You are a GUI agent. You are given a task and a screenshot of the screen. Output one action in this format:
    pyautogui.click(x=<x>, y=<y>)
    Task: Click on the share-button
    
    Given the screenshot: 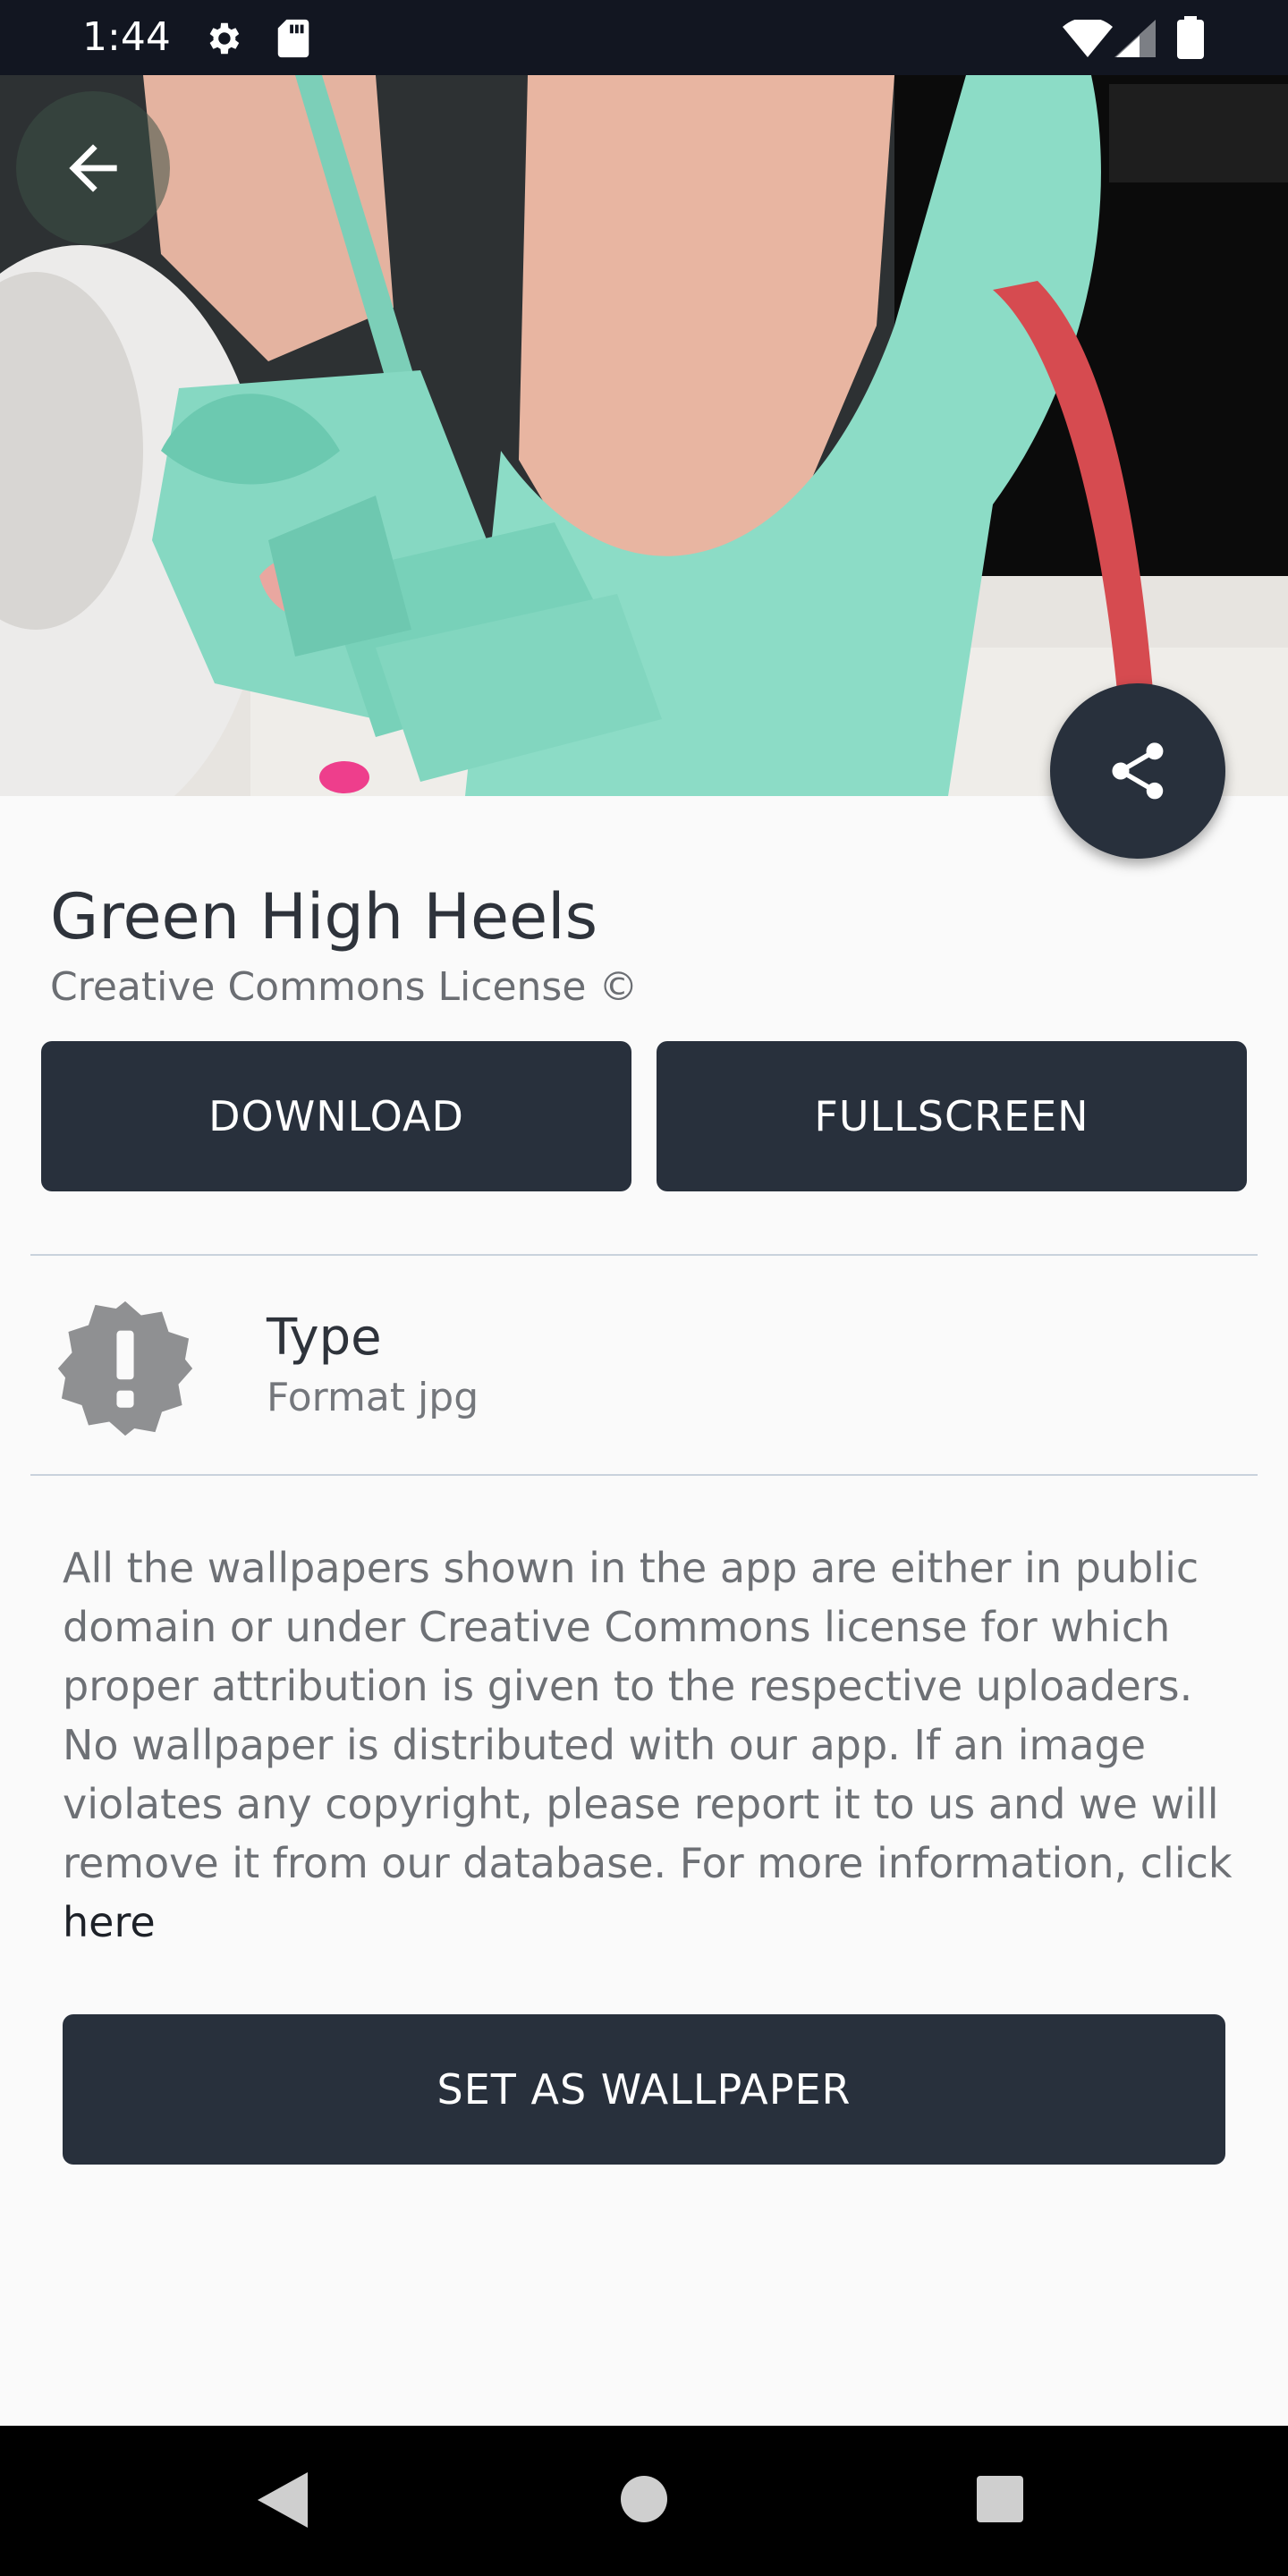 What is the action you would take?
    pyautogui.click(x=1137, y=771)
    